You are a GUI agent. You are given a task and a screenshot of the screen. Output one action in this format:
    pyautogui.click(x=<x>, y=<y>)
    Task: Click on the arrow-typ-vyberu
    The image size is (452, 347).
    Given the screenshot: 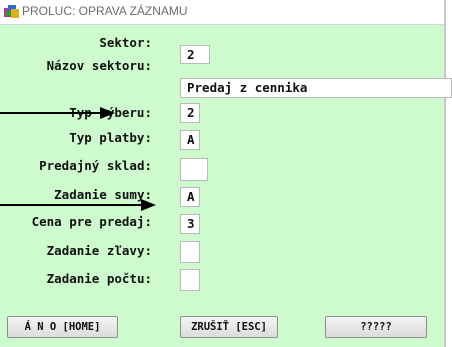 What is the action you would take?
    pyautogui.click(x=57, y=113)
    